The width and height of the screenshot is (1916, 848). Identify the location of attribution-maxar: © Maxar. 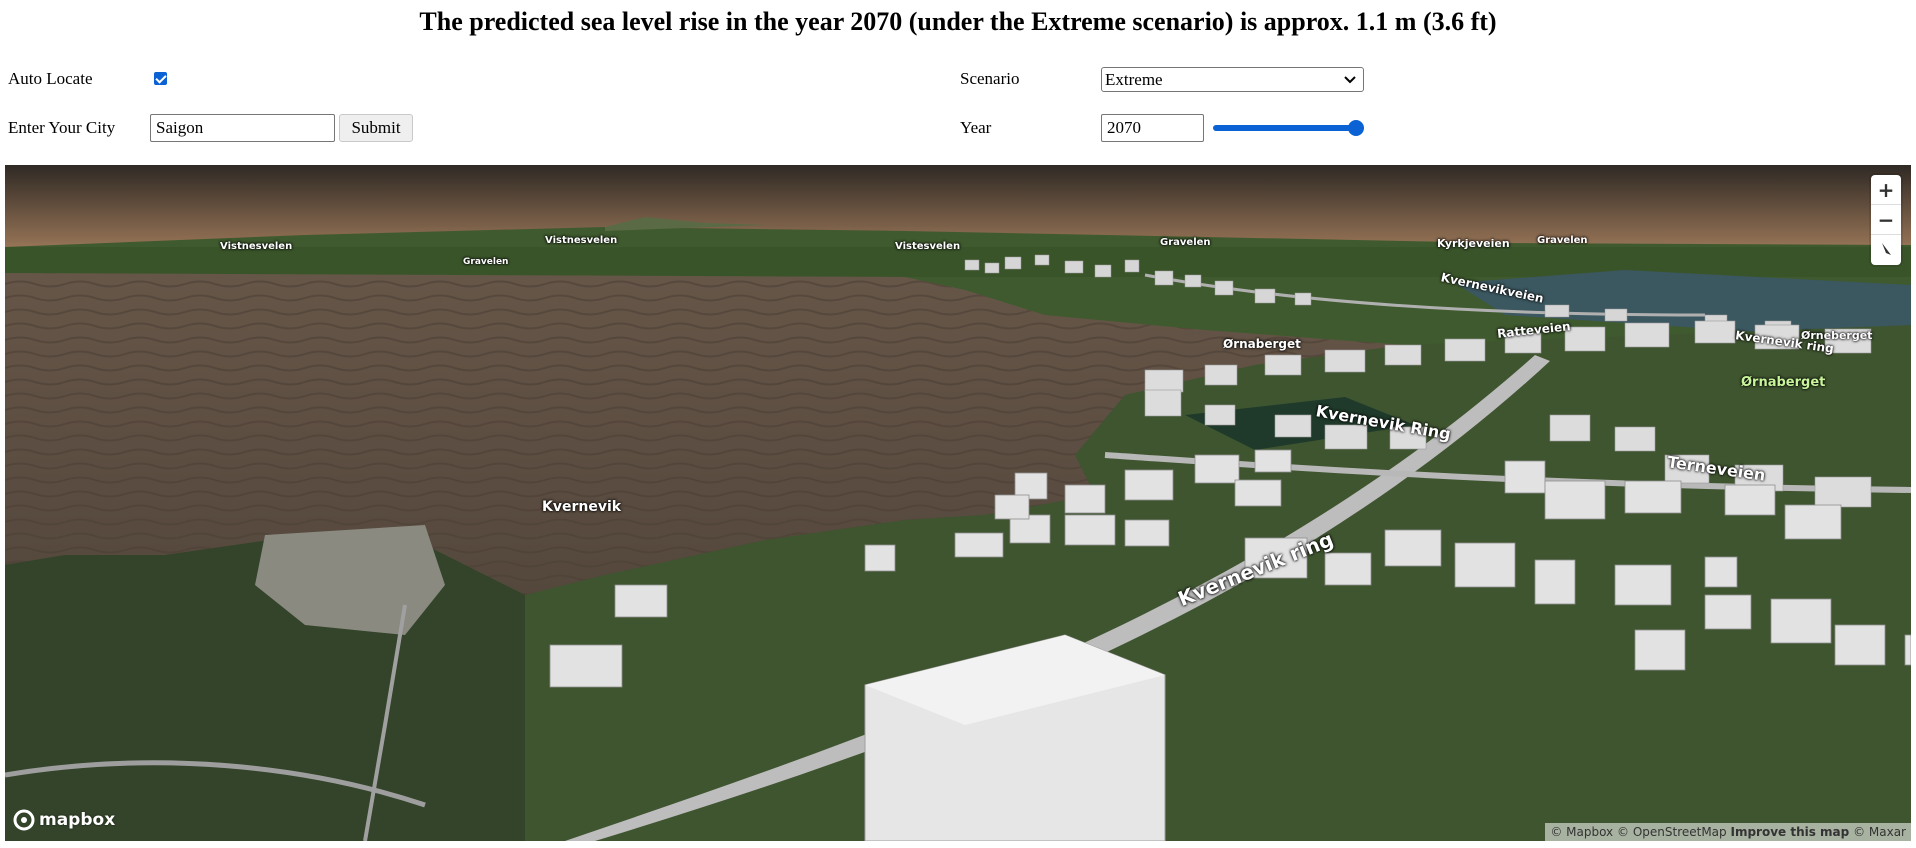
(1879, 832).